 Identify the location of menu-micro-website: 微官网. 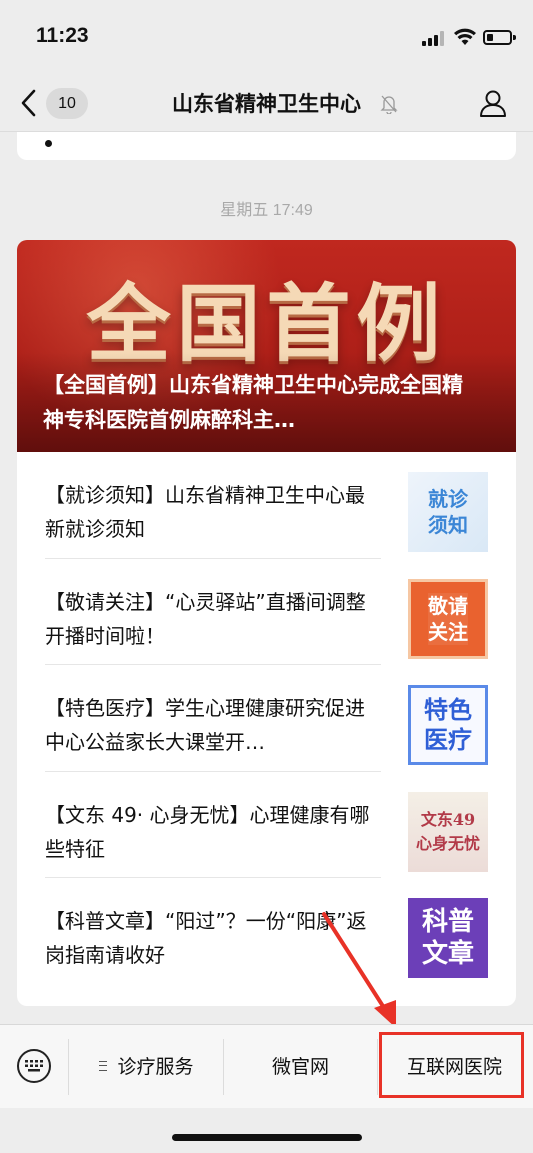
(300, 1067).